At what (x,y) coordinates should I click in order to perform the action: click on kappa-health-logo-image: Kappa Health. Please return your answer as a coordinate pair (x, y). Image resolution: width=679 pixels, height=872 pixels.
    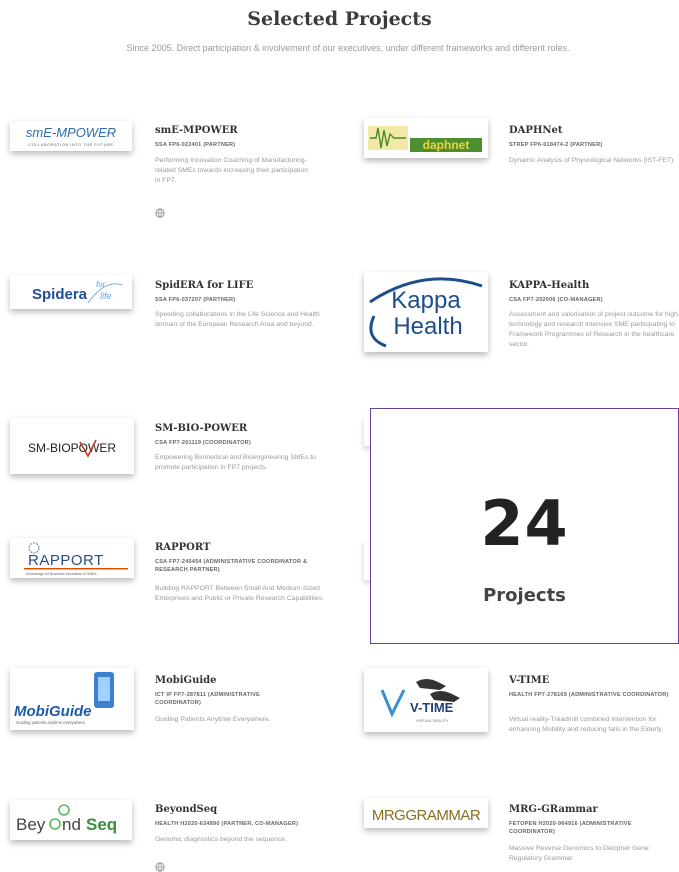
    Looking at the image, I should click on (426, 312).